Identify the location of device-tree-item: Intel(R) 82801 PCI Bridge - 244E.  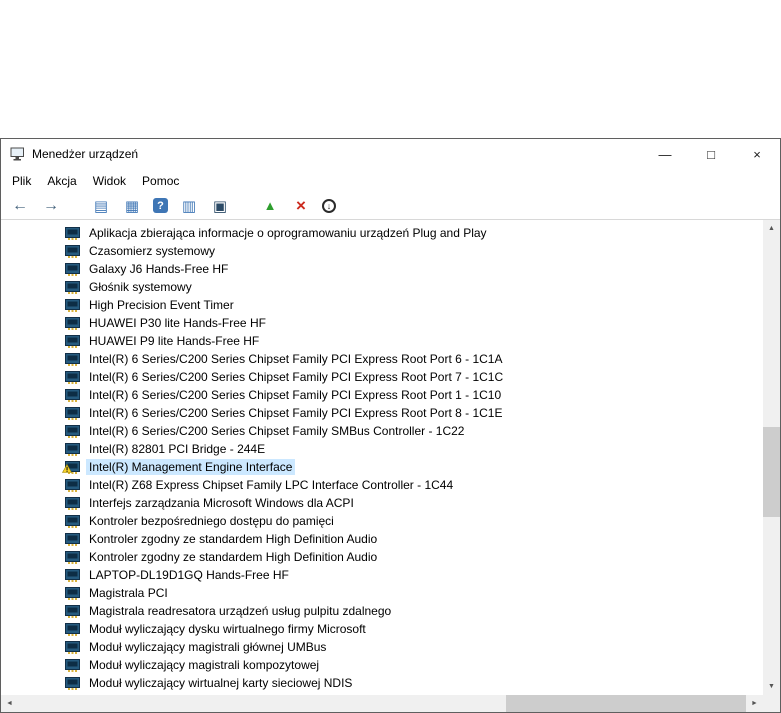
(382, 449).